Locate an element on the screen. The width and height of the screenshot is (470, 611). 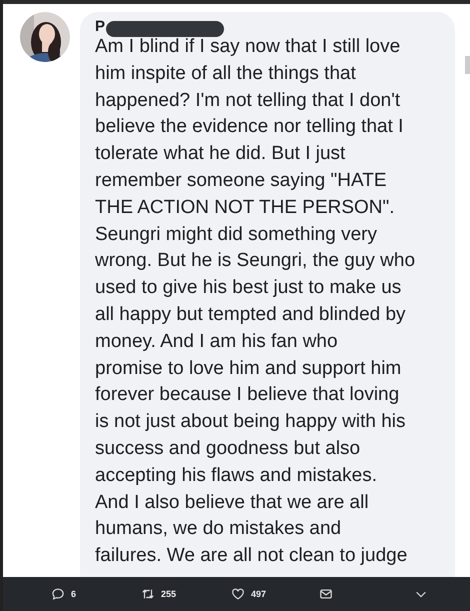
action-count: 255 is located at coordinates (168, 594).